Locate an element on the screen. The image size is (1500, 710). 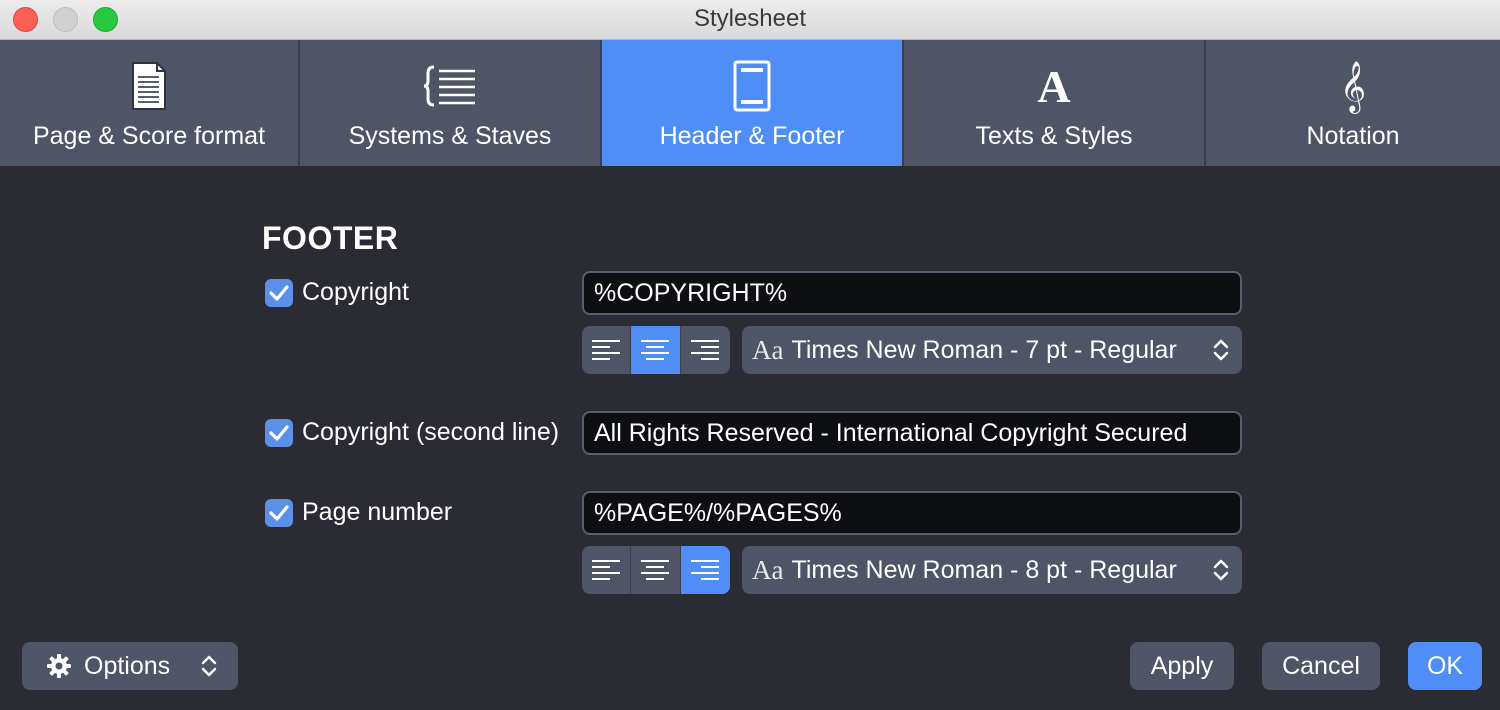
treble-clef-icon: 𝄞 is located at coordinates (1352, 86).